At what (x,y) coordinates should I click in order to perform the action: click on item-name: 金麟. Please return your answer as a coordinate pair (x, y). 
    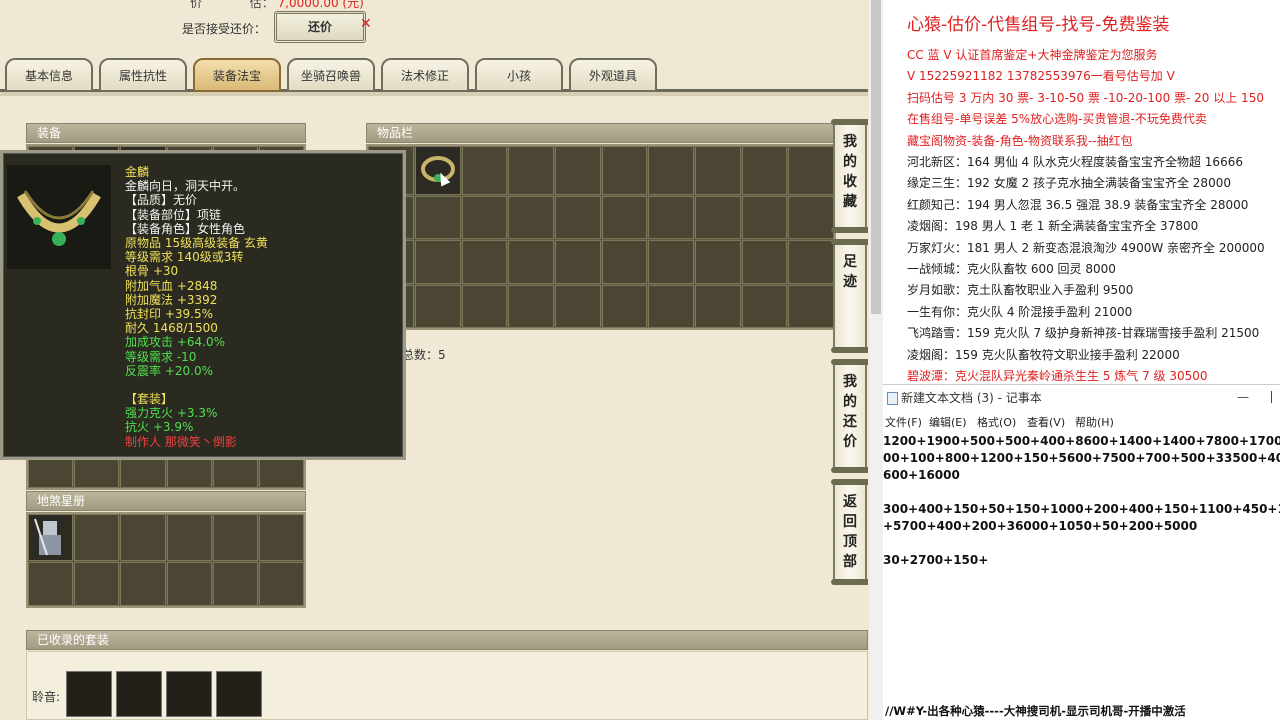
    Looking at the image, I should click on (137, 172).